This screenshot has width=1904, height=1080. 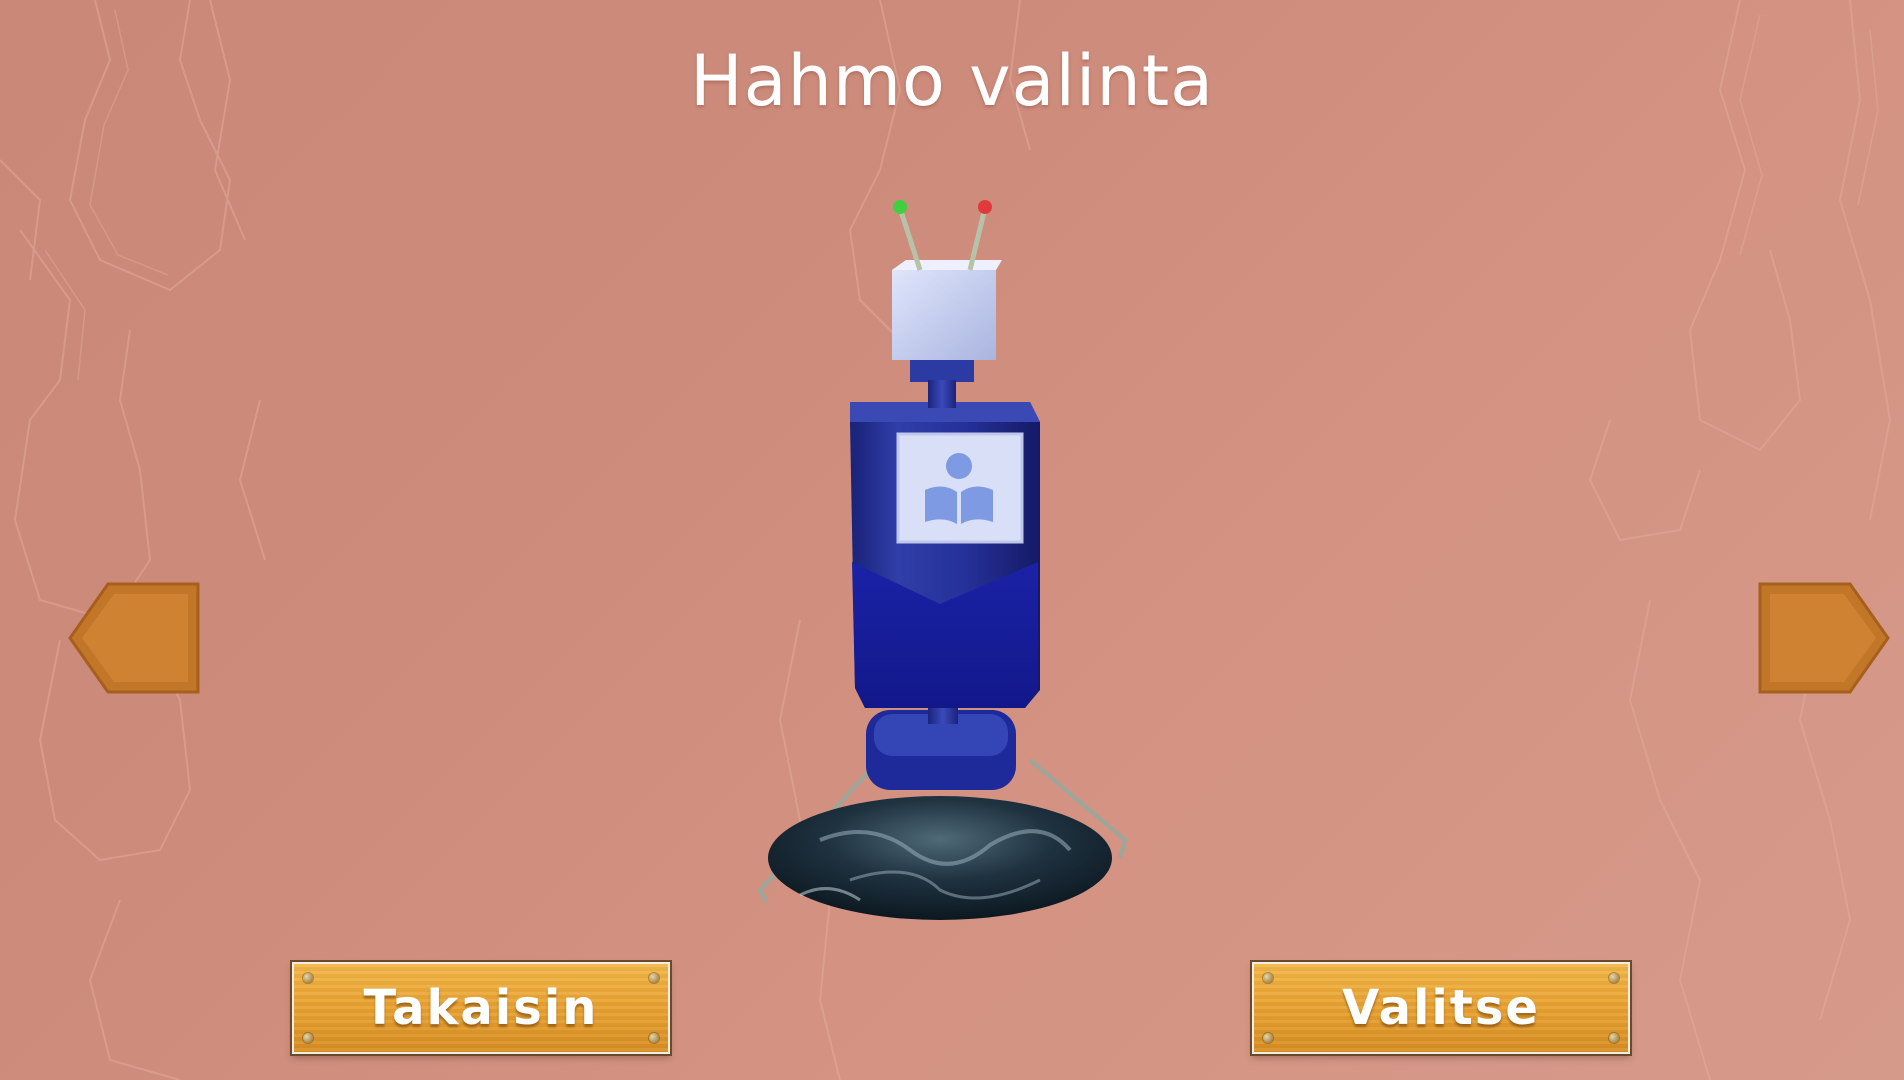 I want to click on arrow-left-icon, so click(x=135, y=638).